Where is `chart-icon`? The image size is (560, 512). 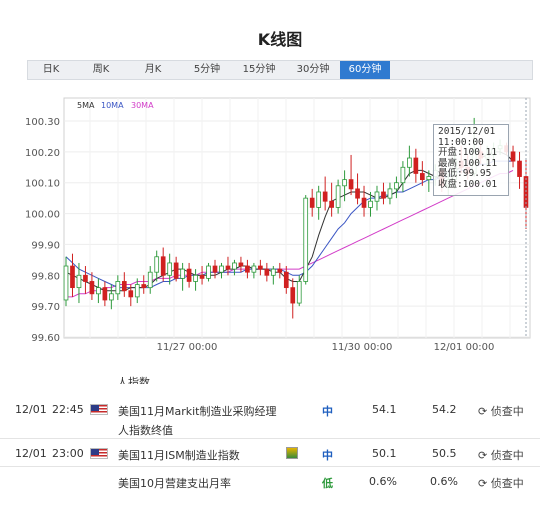 chart-icon is located at coordinates (292, 453).